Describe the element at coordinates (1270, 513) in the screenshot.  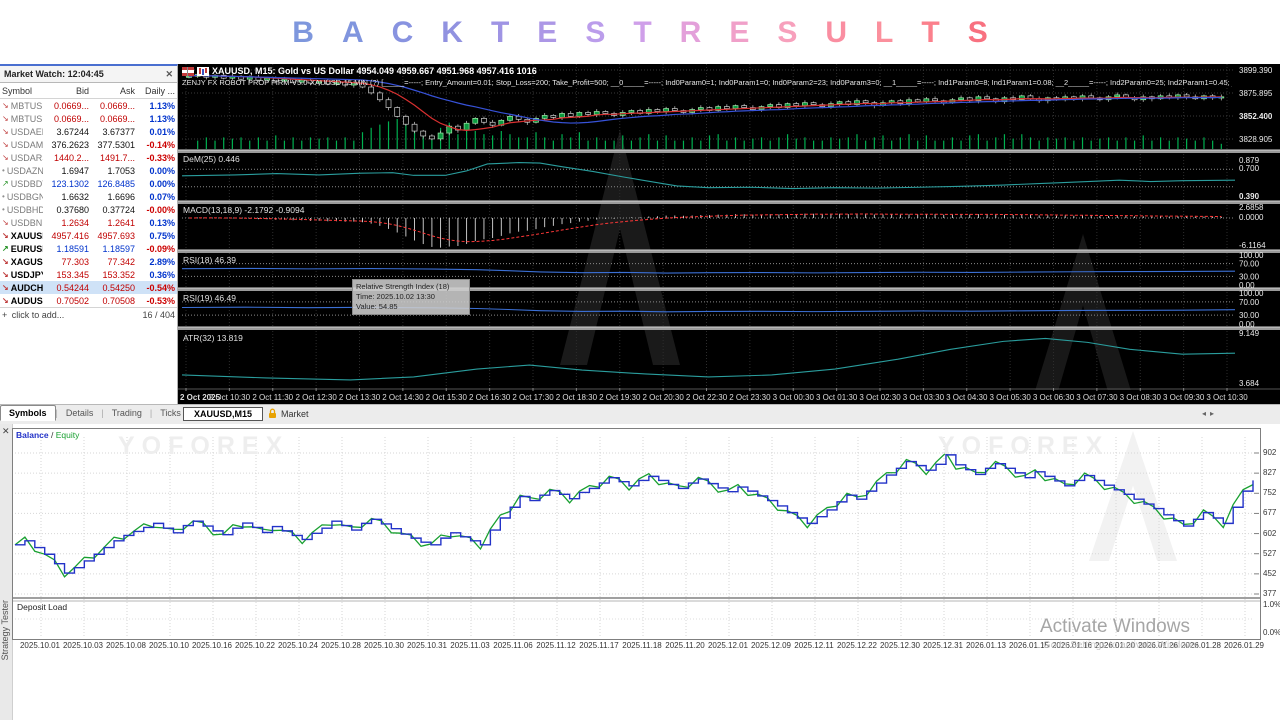
I see `y-axis-label: 677` at that location.